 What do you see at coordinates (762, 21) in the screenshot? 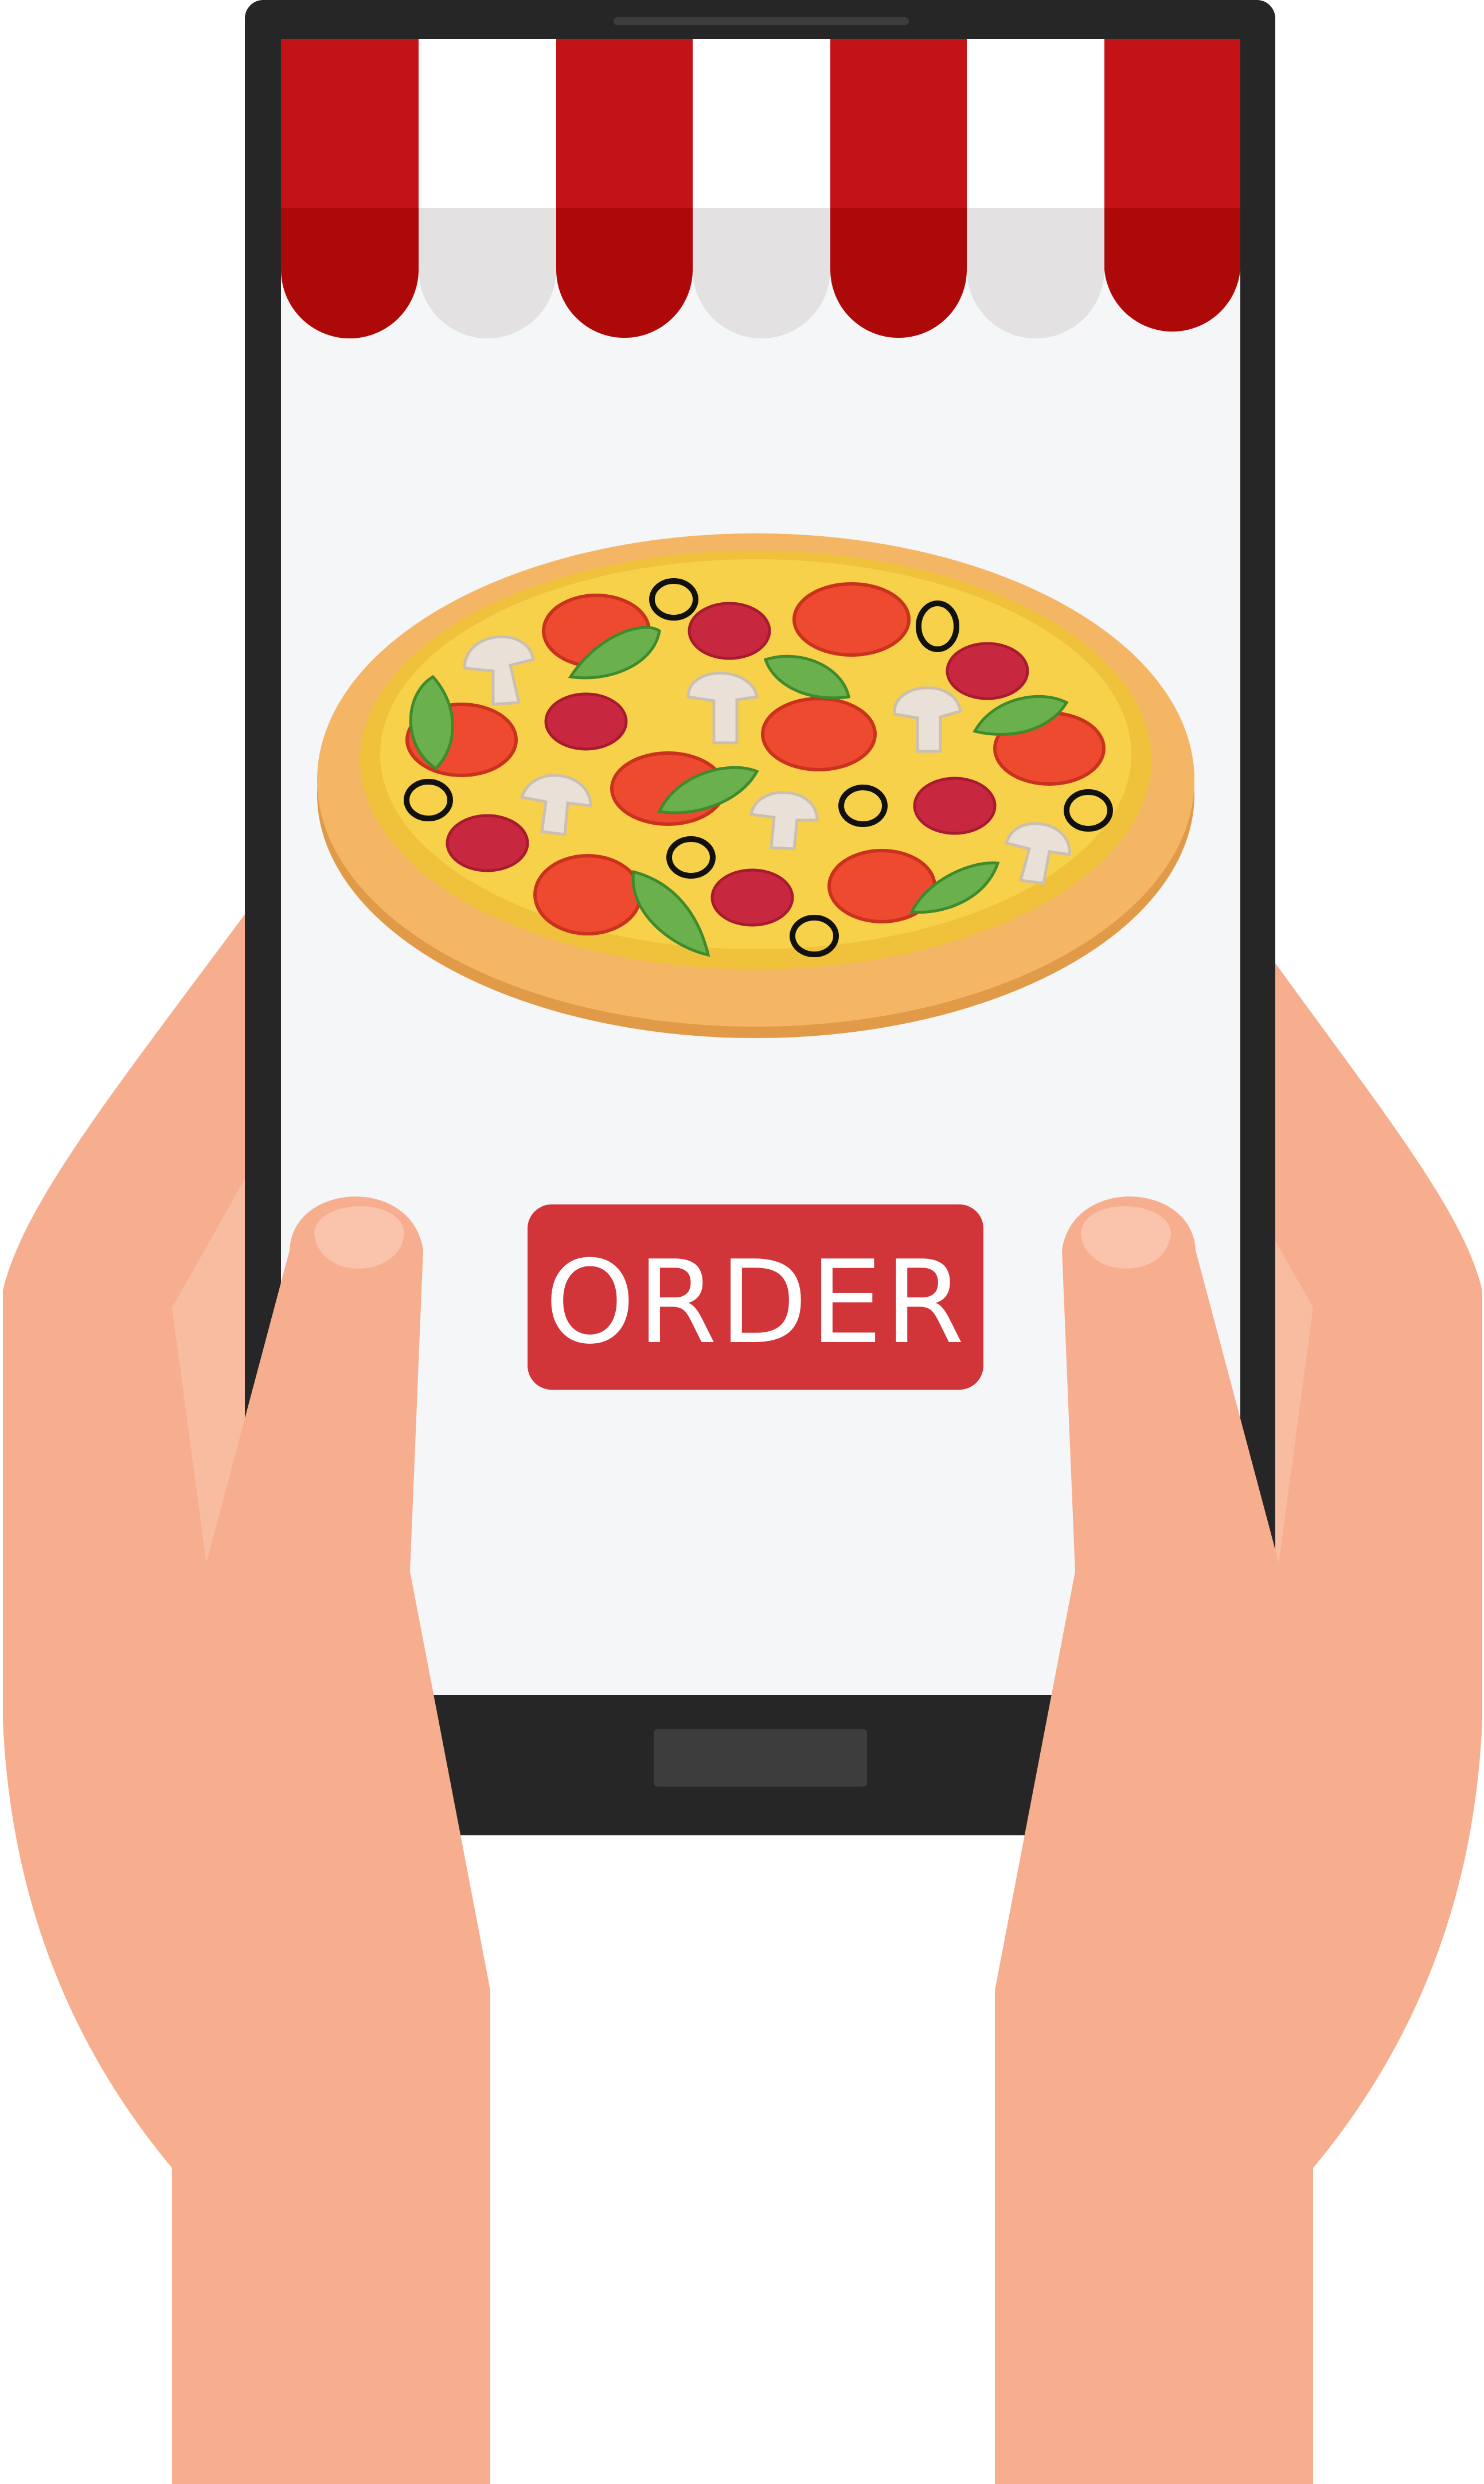
I see `phone-speaker` at bounding box center [762, 21].